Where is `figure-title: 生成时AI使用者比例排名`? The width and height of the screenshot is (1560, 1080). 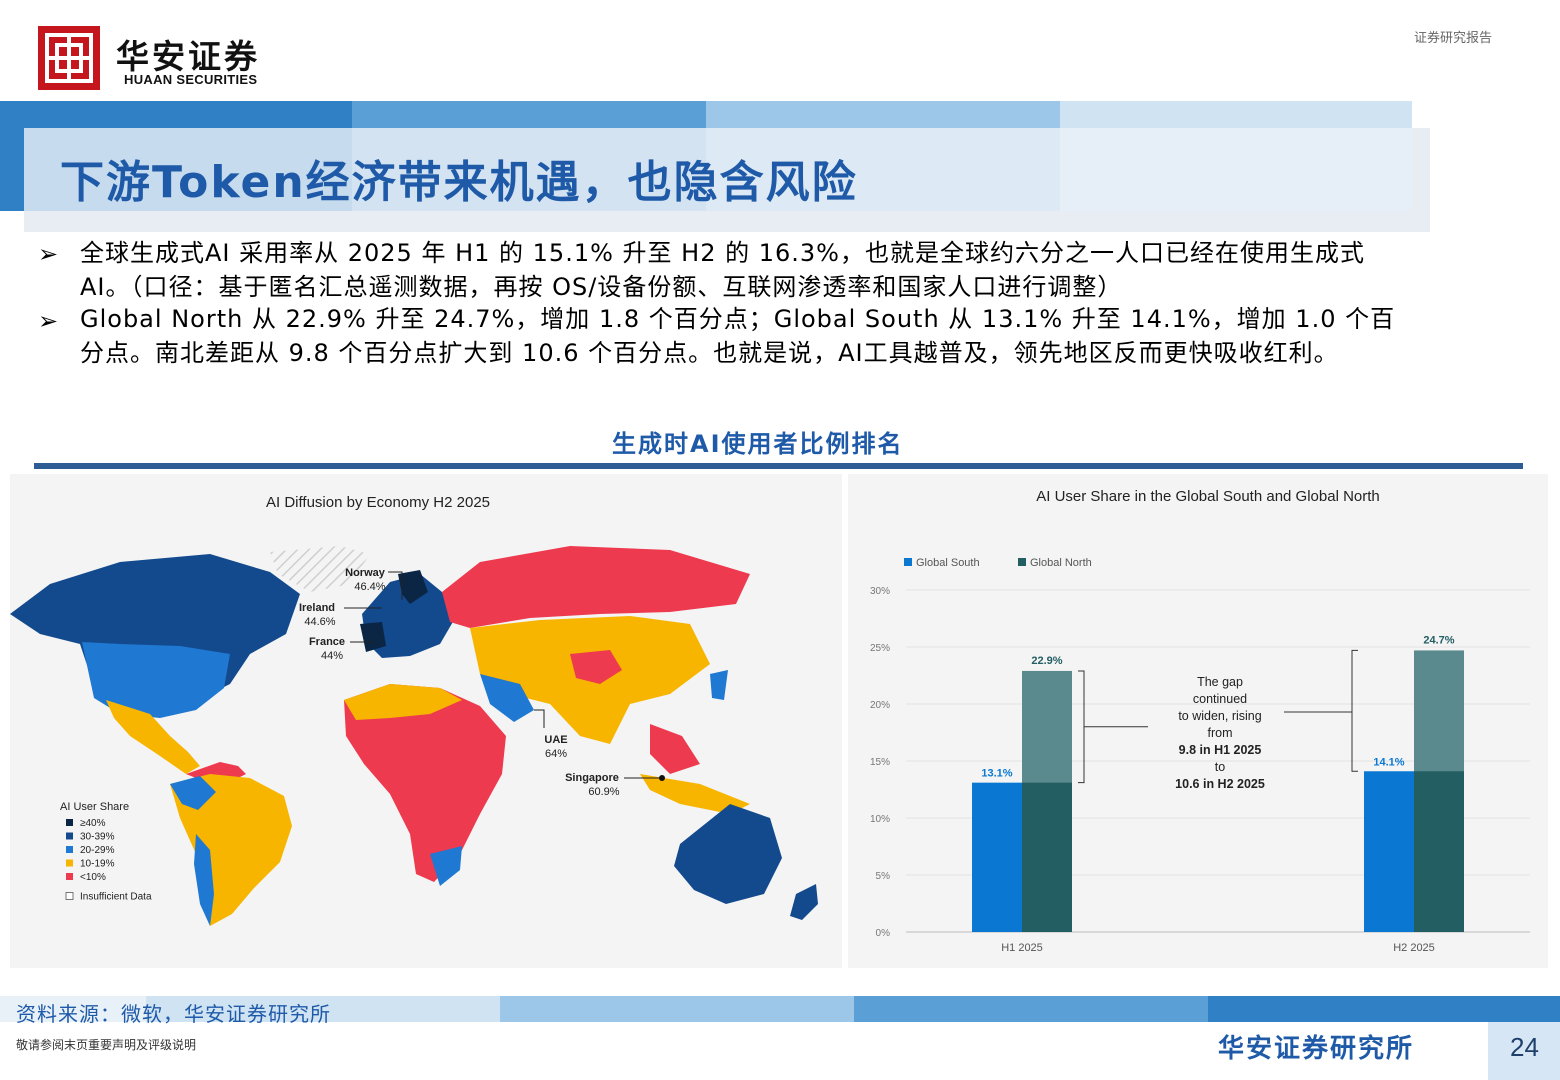
figure-title: 生成时AI使用者比例排名 is located at coordinates (758, 444).